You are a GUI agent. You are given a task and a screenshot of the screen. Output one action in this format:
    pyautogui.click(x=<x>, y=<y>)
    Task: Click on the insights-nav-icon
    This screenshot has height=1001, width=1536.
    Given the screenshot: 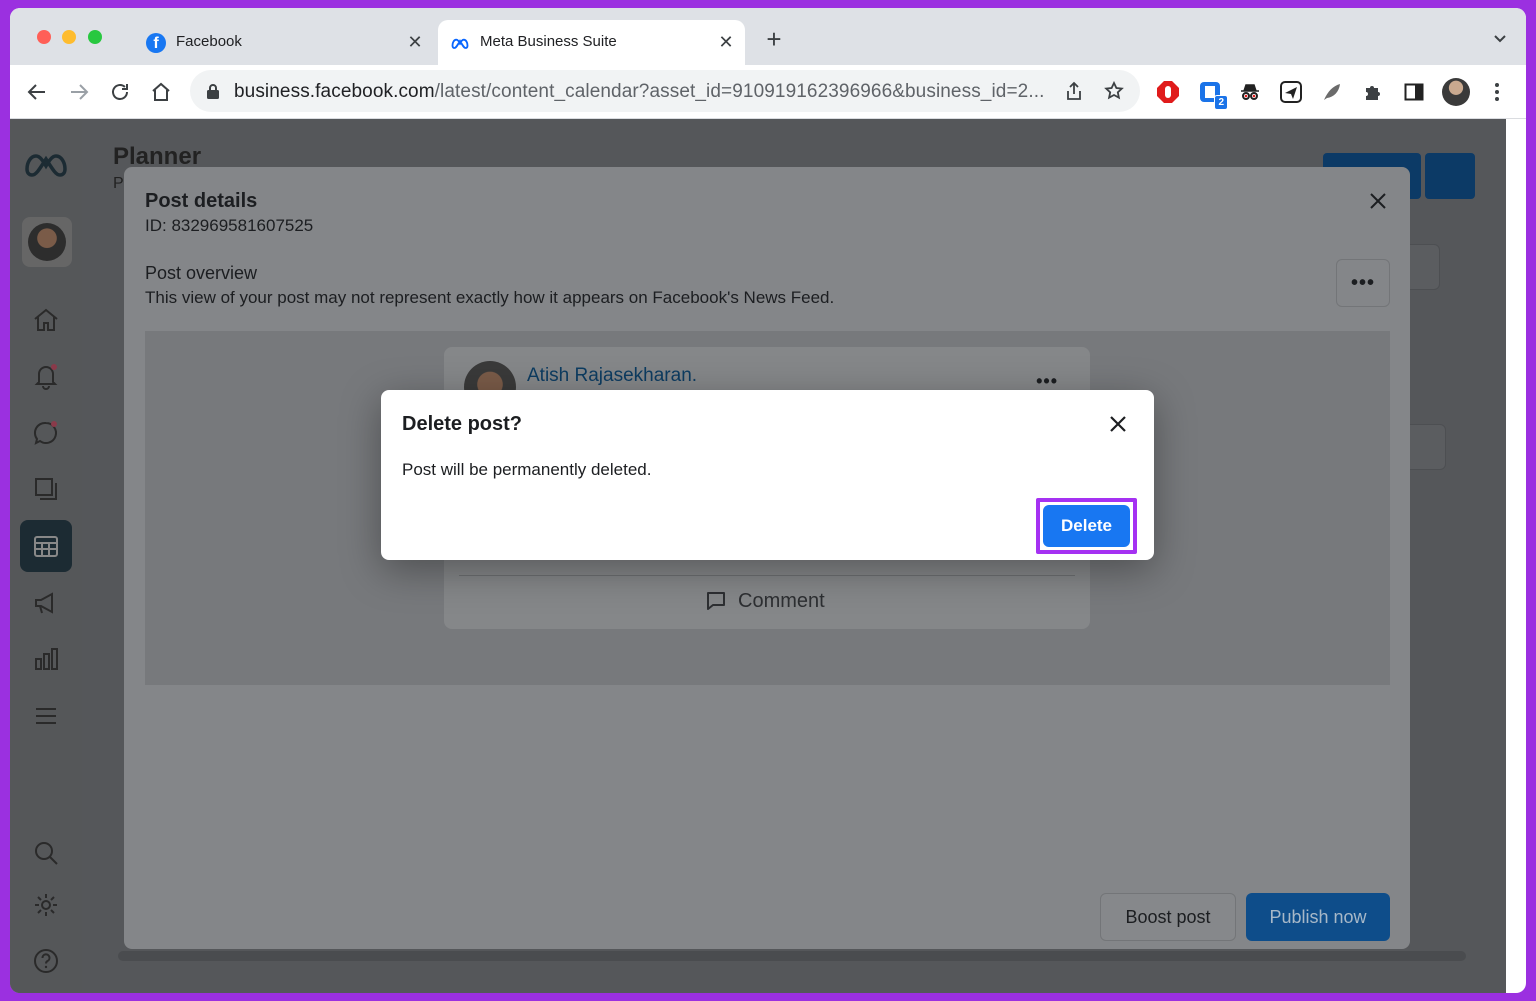 What is the action you would take?
    pyautogui.click(x=46, y=659)
    